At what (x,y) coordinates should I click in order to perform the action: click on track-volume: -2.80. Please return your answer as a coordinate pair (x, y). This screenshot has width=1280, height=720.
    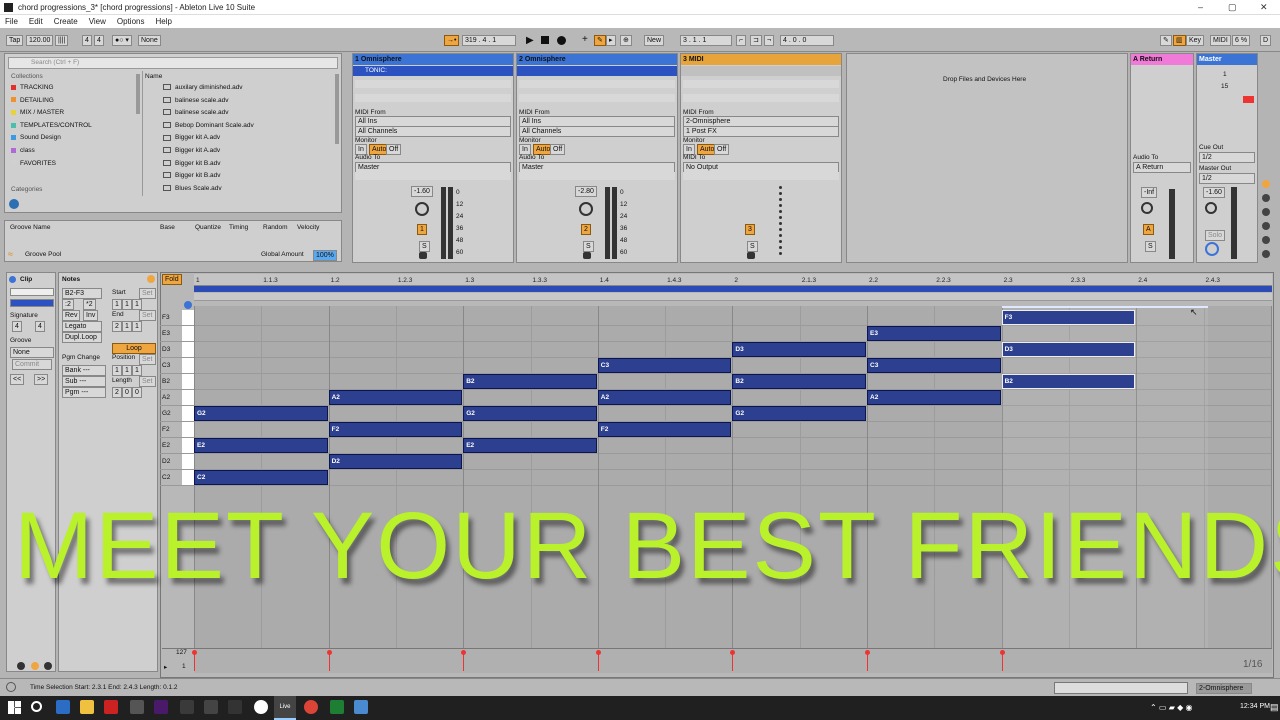
    Looking at the image, I should click on (586, 191).